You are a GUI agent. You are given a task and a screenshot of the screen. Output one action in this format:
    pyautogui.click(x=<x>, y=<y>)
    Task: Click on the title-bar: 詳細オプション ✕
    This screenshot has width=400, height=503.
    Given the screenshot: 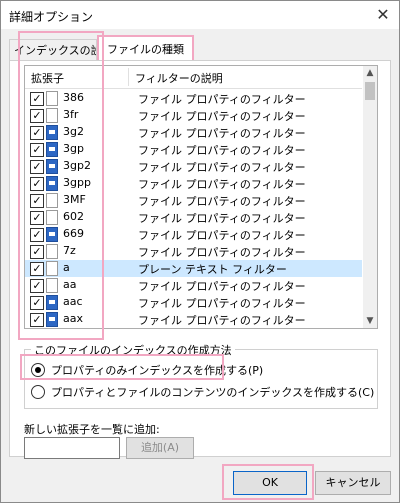 What is the action you would take?
    pyautogui.click(x=200, y=15)
    